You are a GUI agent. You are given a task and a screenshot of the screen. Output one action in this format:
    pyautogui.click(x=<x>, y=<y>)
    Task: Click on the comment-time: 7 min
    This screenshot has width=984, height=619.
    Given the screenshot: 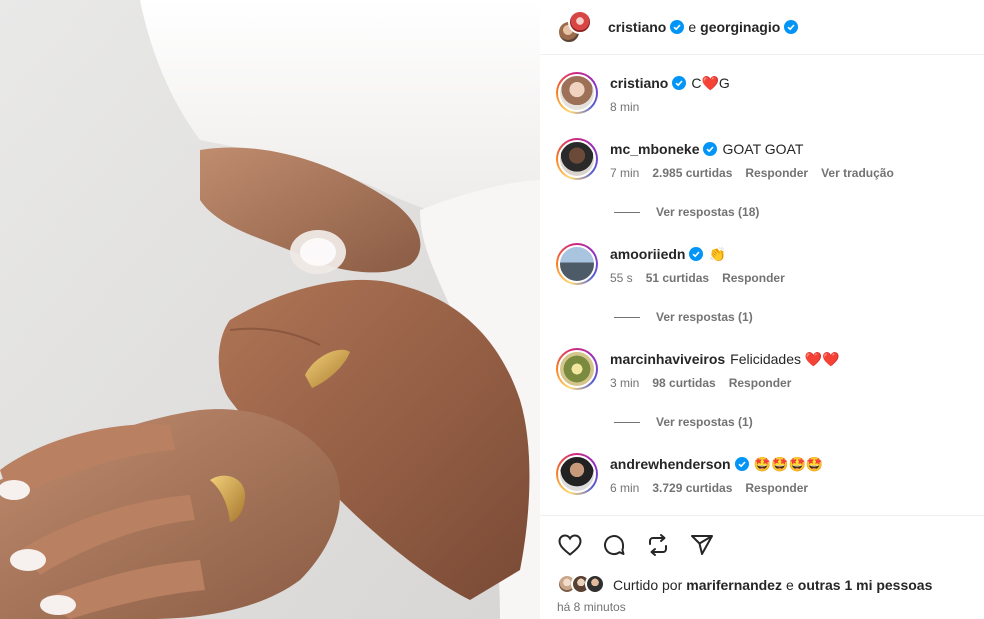 What is the action you would take?
    pyautogui.click(x=624, y=173)
    